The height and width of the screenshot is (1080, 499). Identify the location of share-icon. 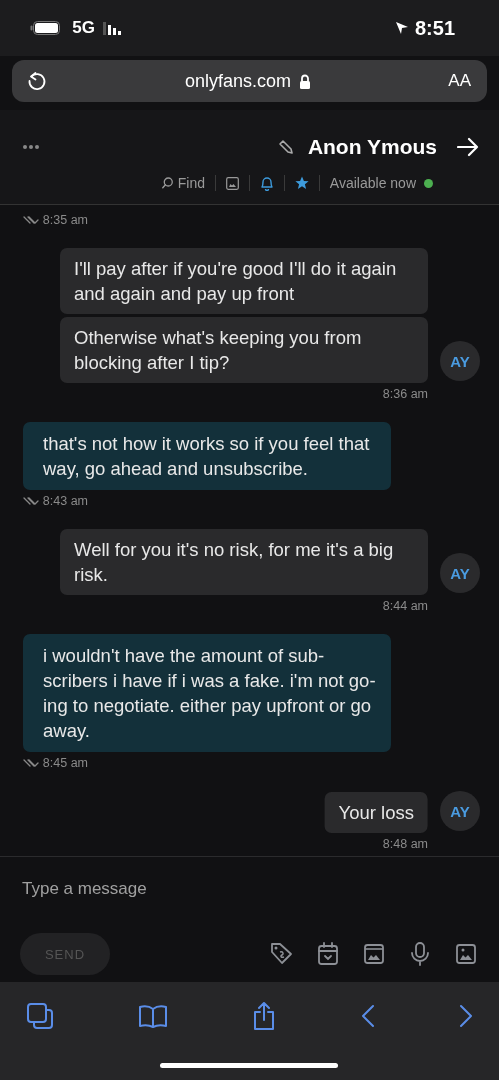
(264, 1016).